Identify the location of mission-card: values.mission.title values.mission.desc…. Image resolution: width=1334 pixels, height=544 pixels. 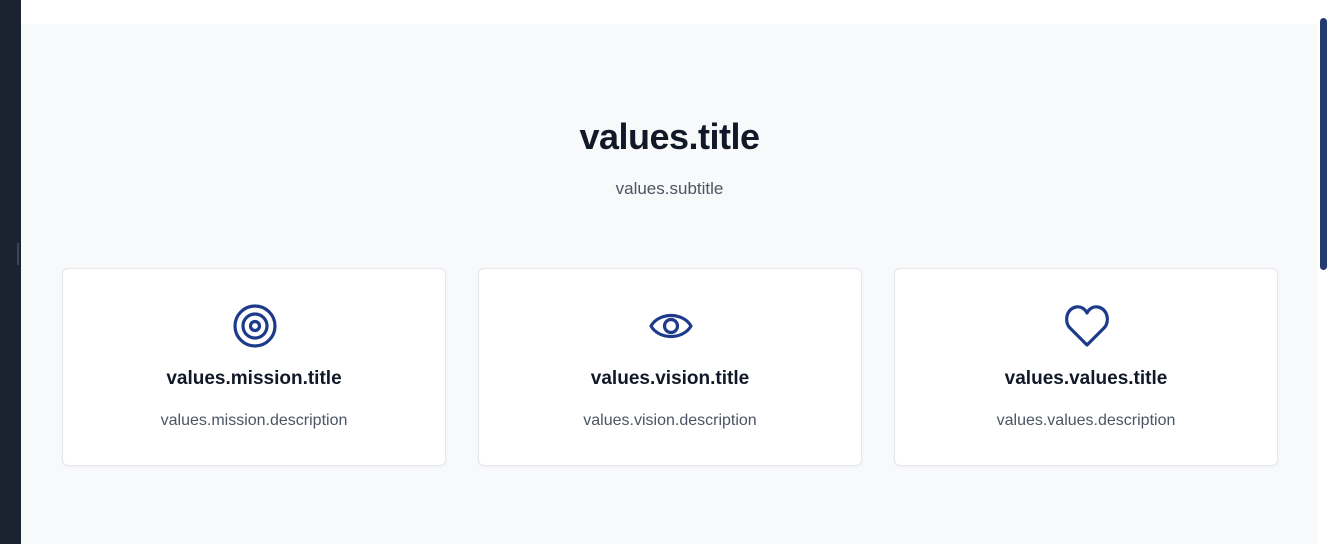
(254, 367).